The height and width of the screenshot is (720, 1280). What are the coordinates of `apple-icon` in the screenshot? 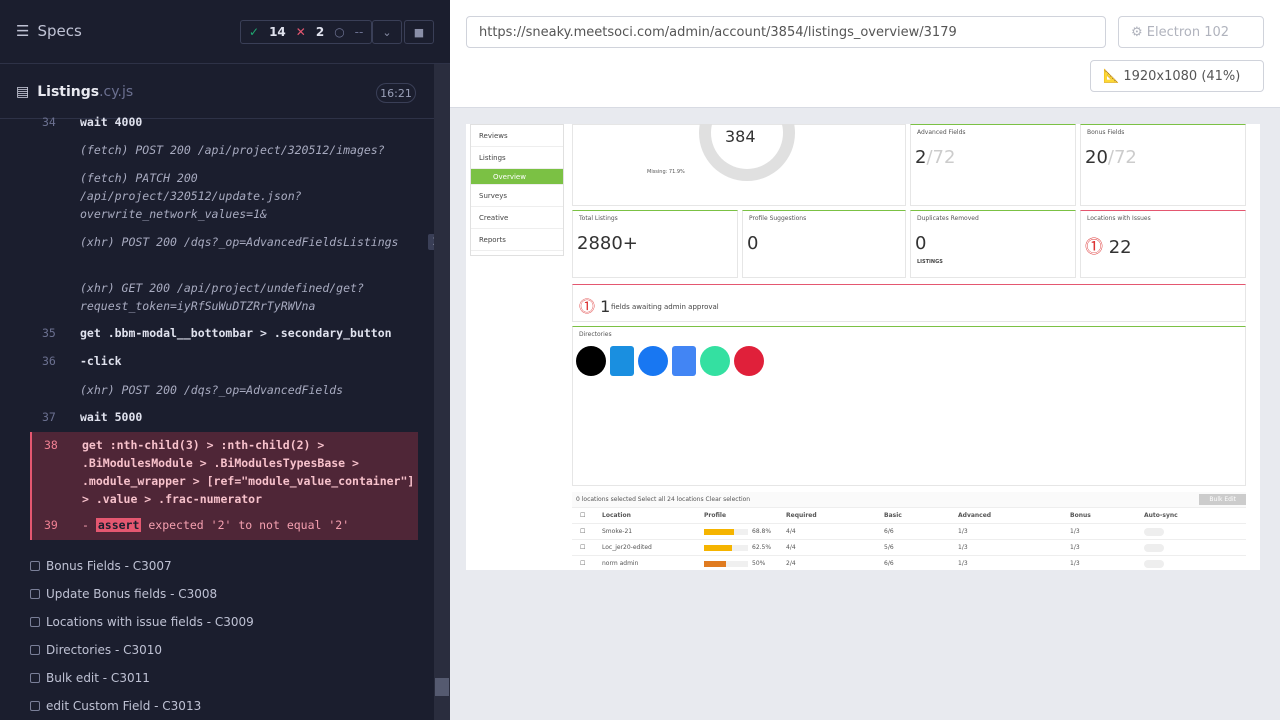 It's located at (591, 361).